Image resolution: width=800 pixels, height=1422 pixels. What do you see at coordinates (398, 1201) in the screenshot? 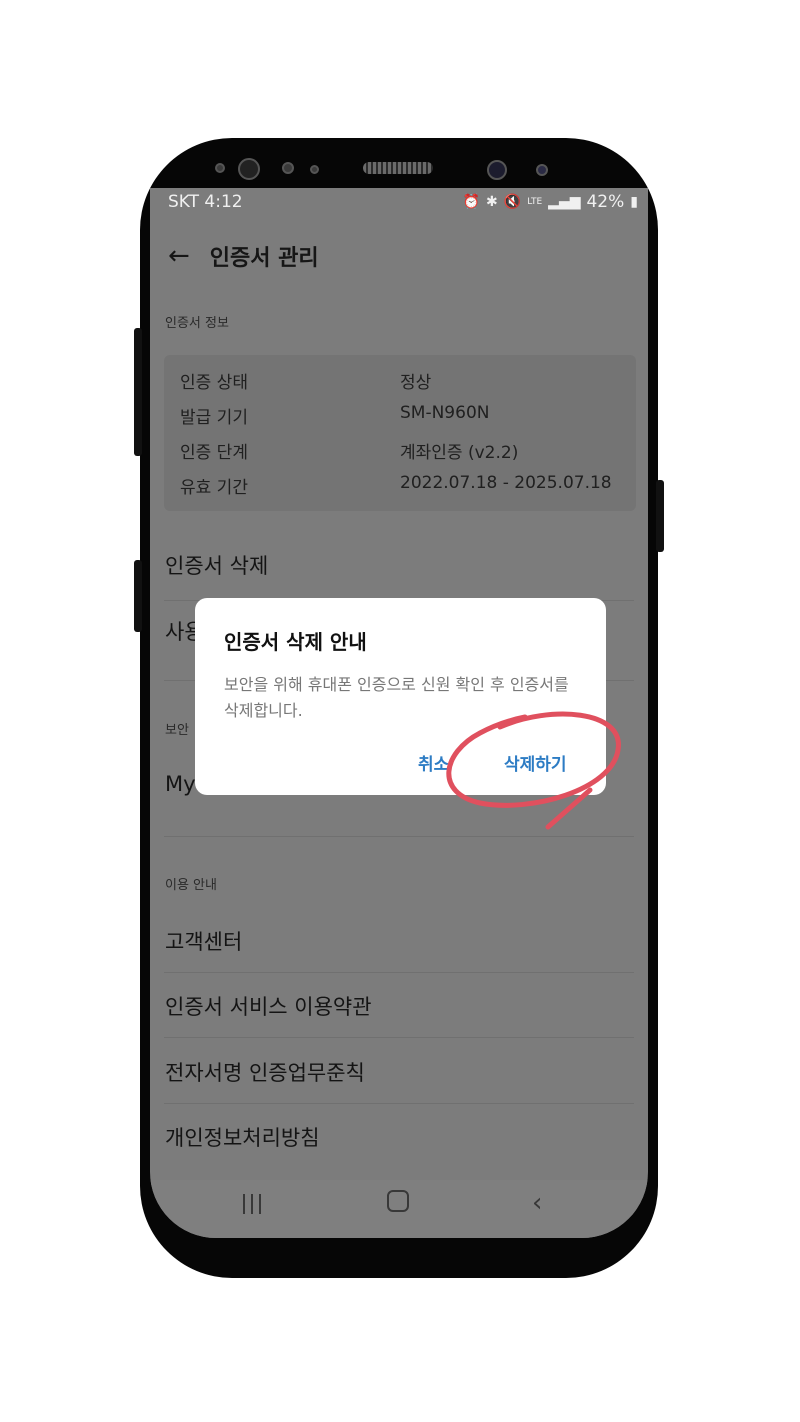
I see `home-icon` at bounding box center [398, 1201].